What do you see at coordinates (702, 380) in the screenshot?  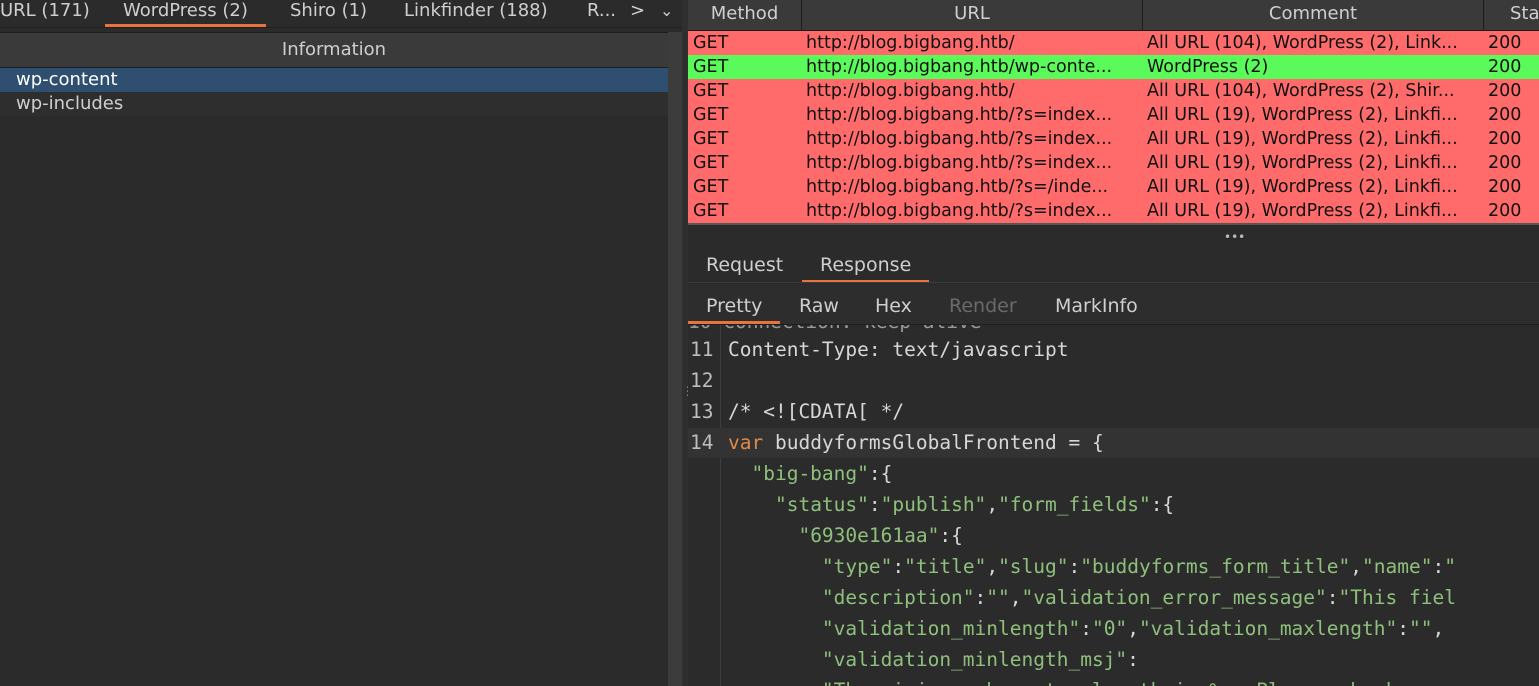 I see `line-number: 12` at bounding box center [702, 380].